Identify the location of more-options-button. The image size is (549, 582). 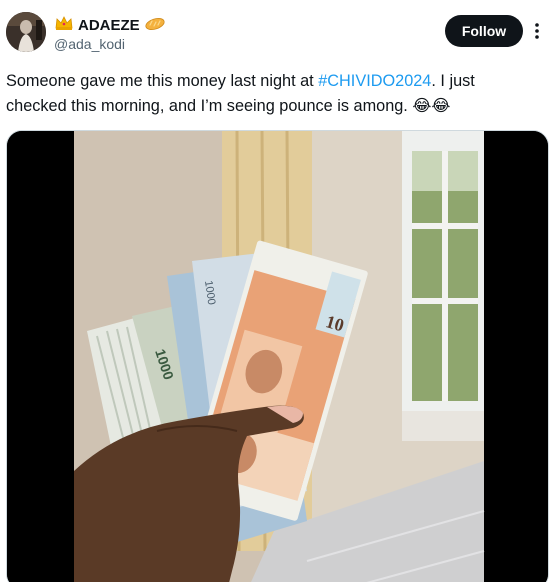
(537, 31).